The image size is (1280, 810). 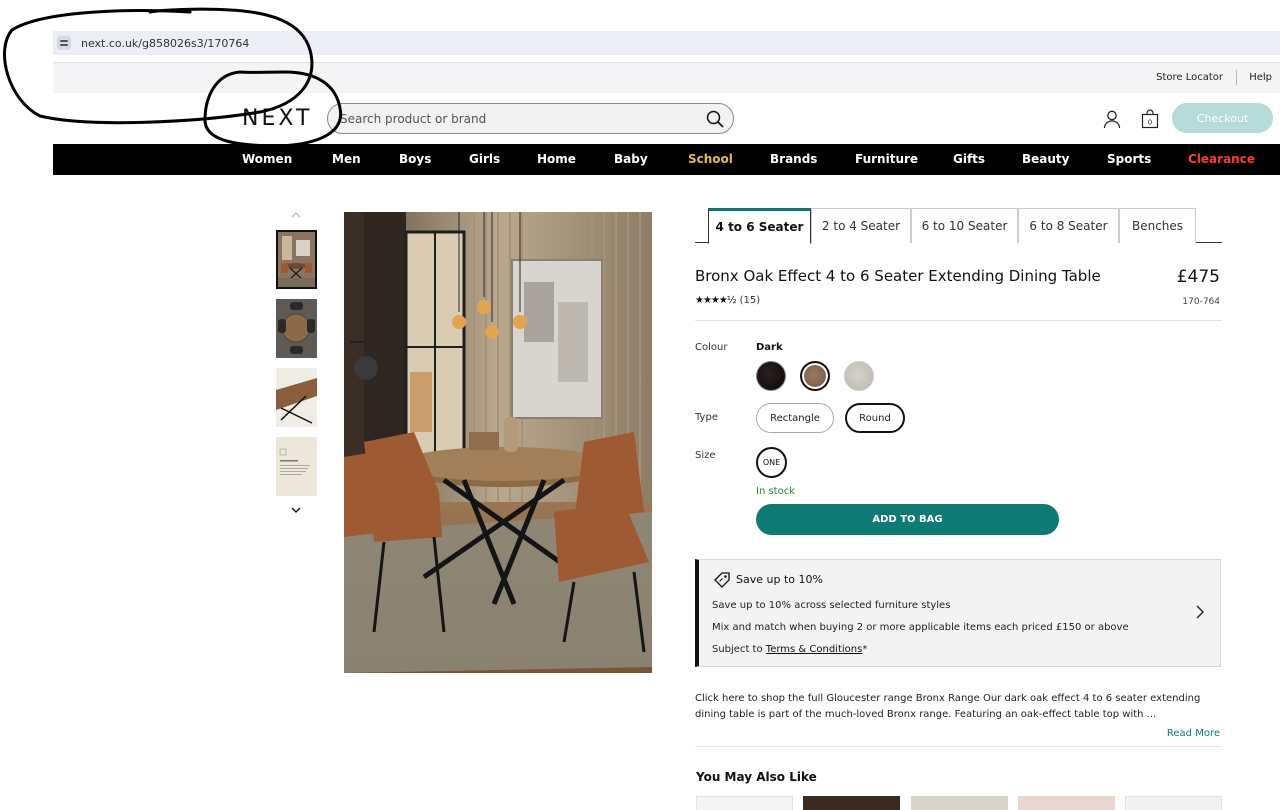 I want to click on url-text: next.co.uk/g858026s3/170764, so click(x=165, y=43).